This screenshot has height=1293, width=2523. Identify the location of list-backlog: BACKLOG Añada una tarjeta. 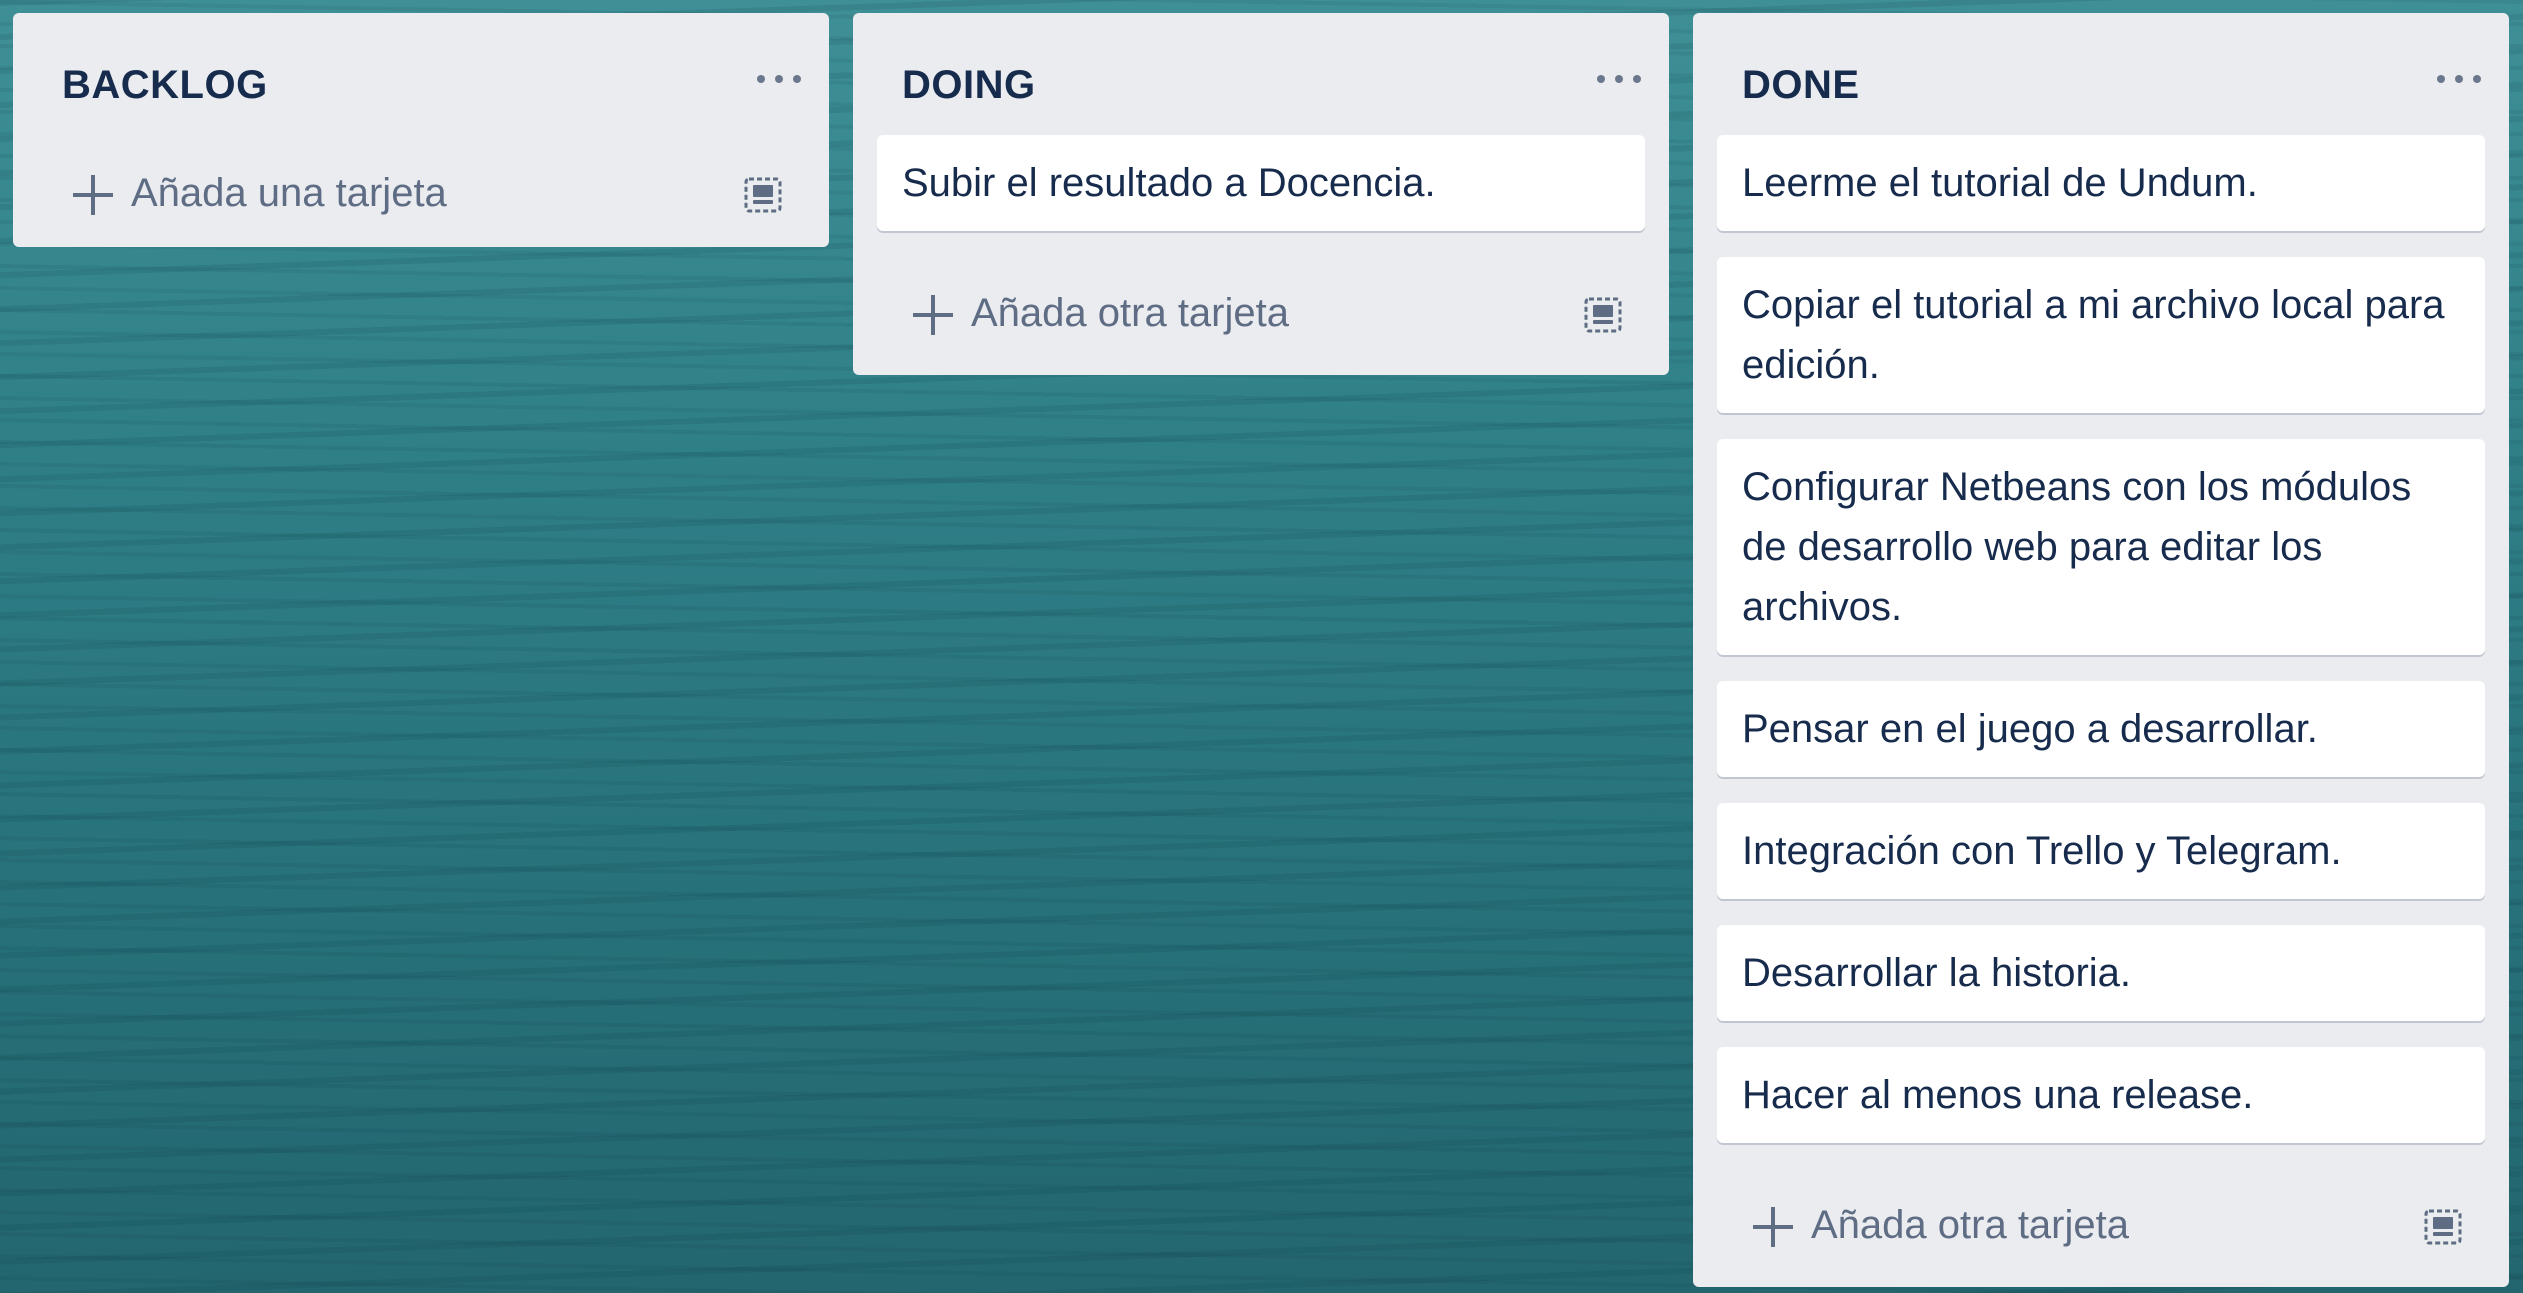
(421, 130).